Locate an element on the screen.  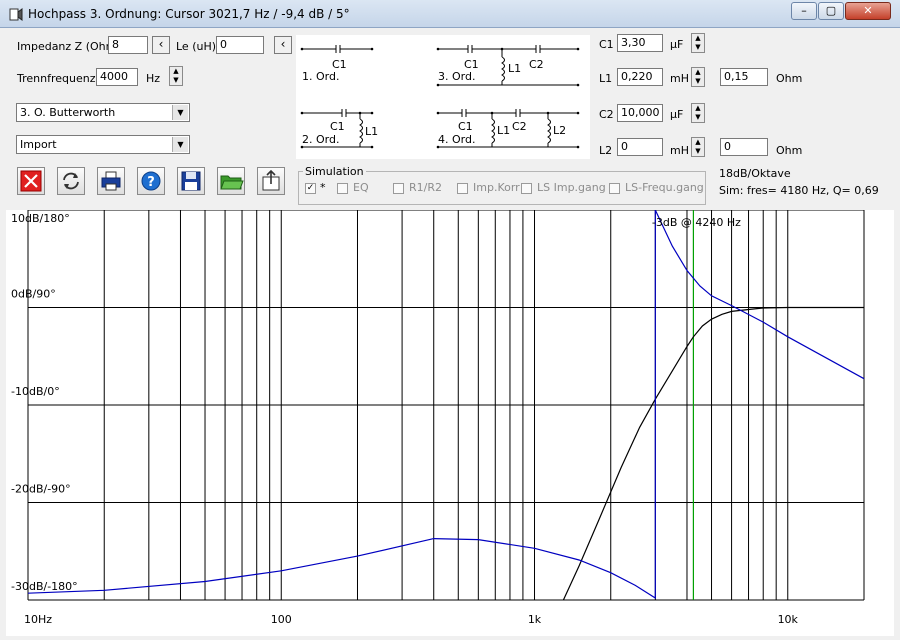
export-icon is located at coordinates (271, 180).